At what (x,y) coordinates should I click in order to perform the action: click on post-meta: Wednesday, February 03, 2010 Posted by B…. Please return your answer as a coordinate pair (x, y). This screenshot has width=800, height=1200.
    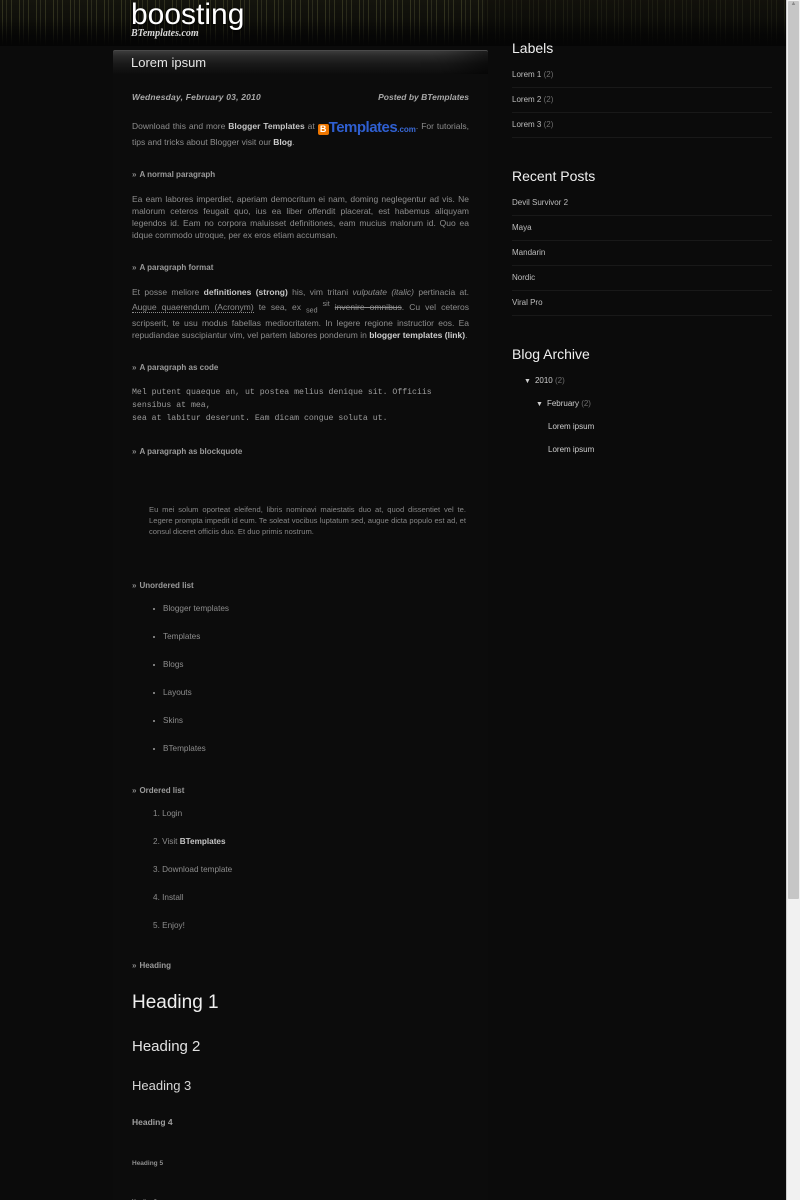
    Looking at the image, I should click on (300, 99).